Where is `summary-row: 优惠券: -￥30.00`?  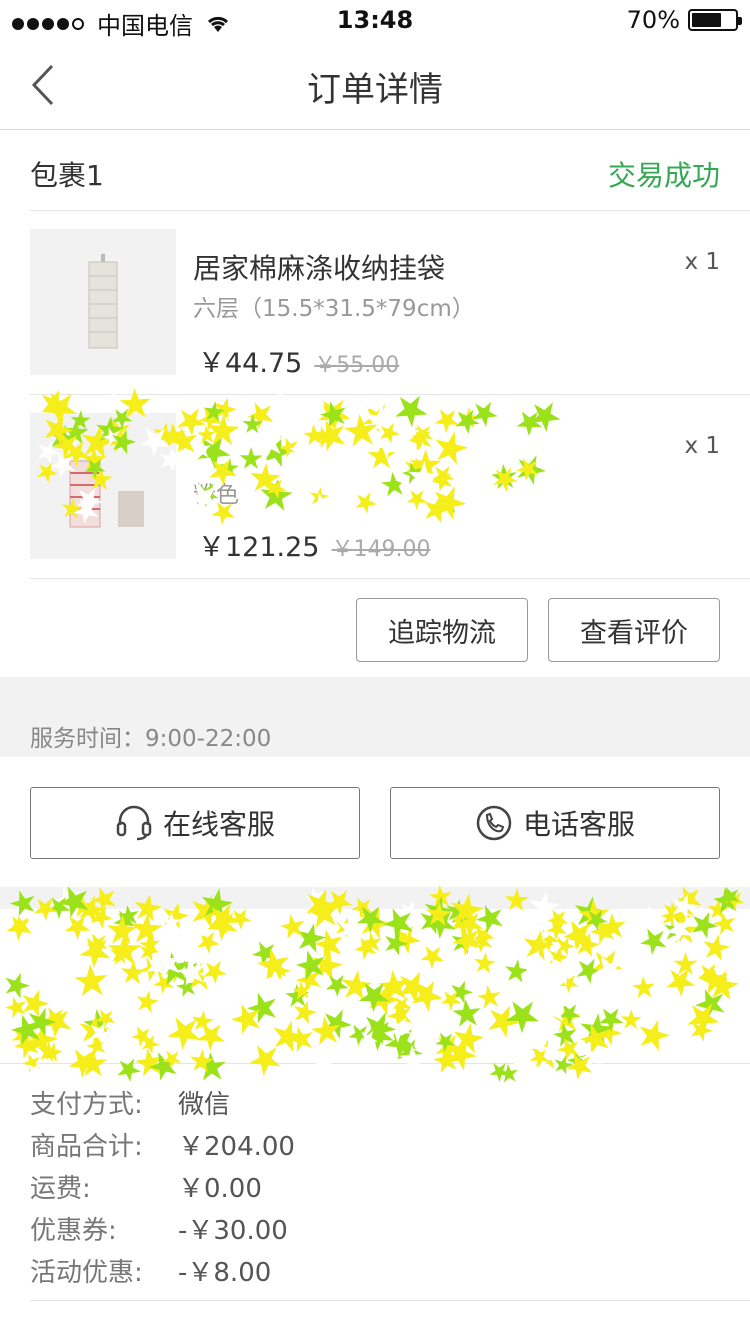 summary-row: 优惠券: -￥30.00 is located at coordinates (390, 1224).